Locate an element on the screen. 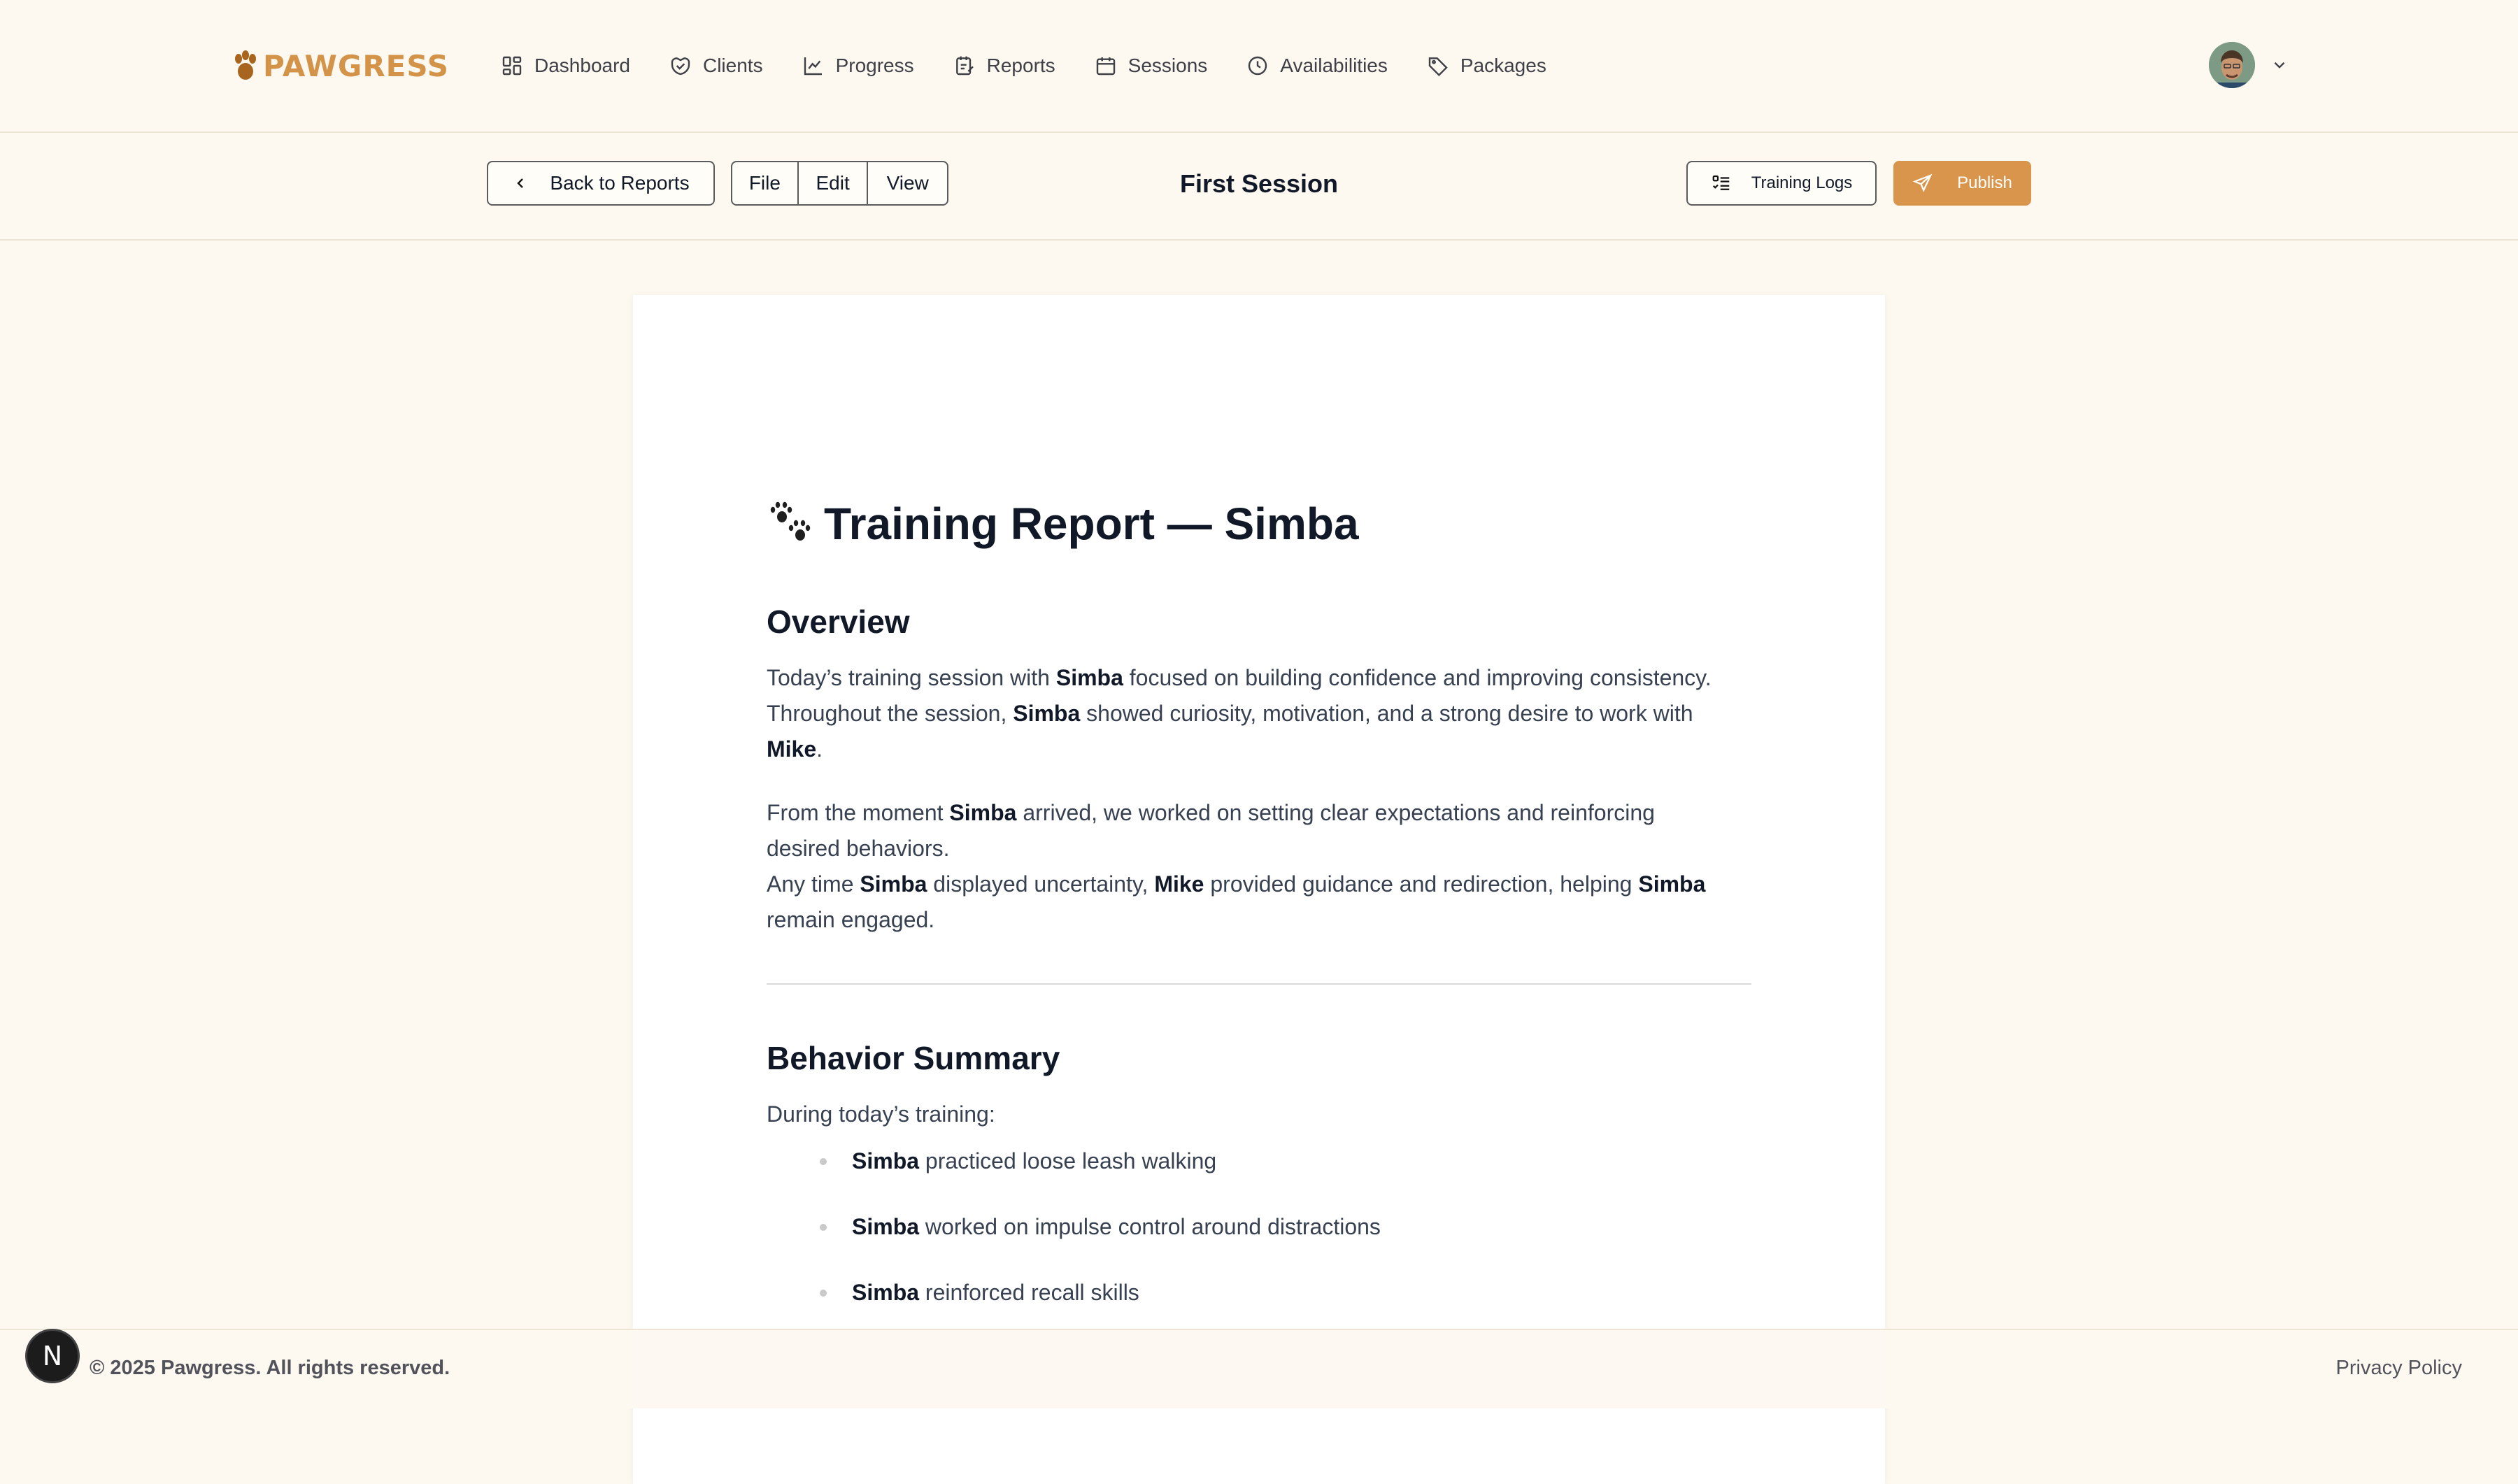 The height and width of the screenshot is (1484, 2518). menu-edit: Edit is located at coordinates (834, 183).